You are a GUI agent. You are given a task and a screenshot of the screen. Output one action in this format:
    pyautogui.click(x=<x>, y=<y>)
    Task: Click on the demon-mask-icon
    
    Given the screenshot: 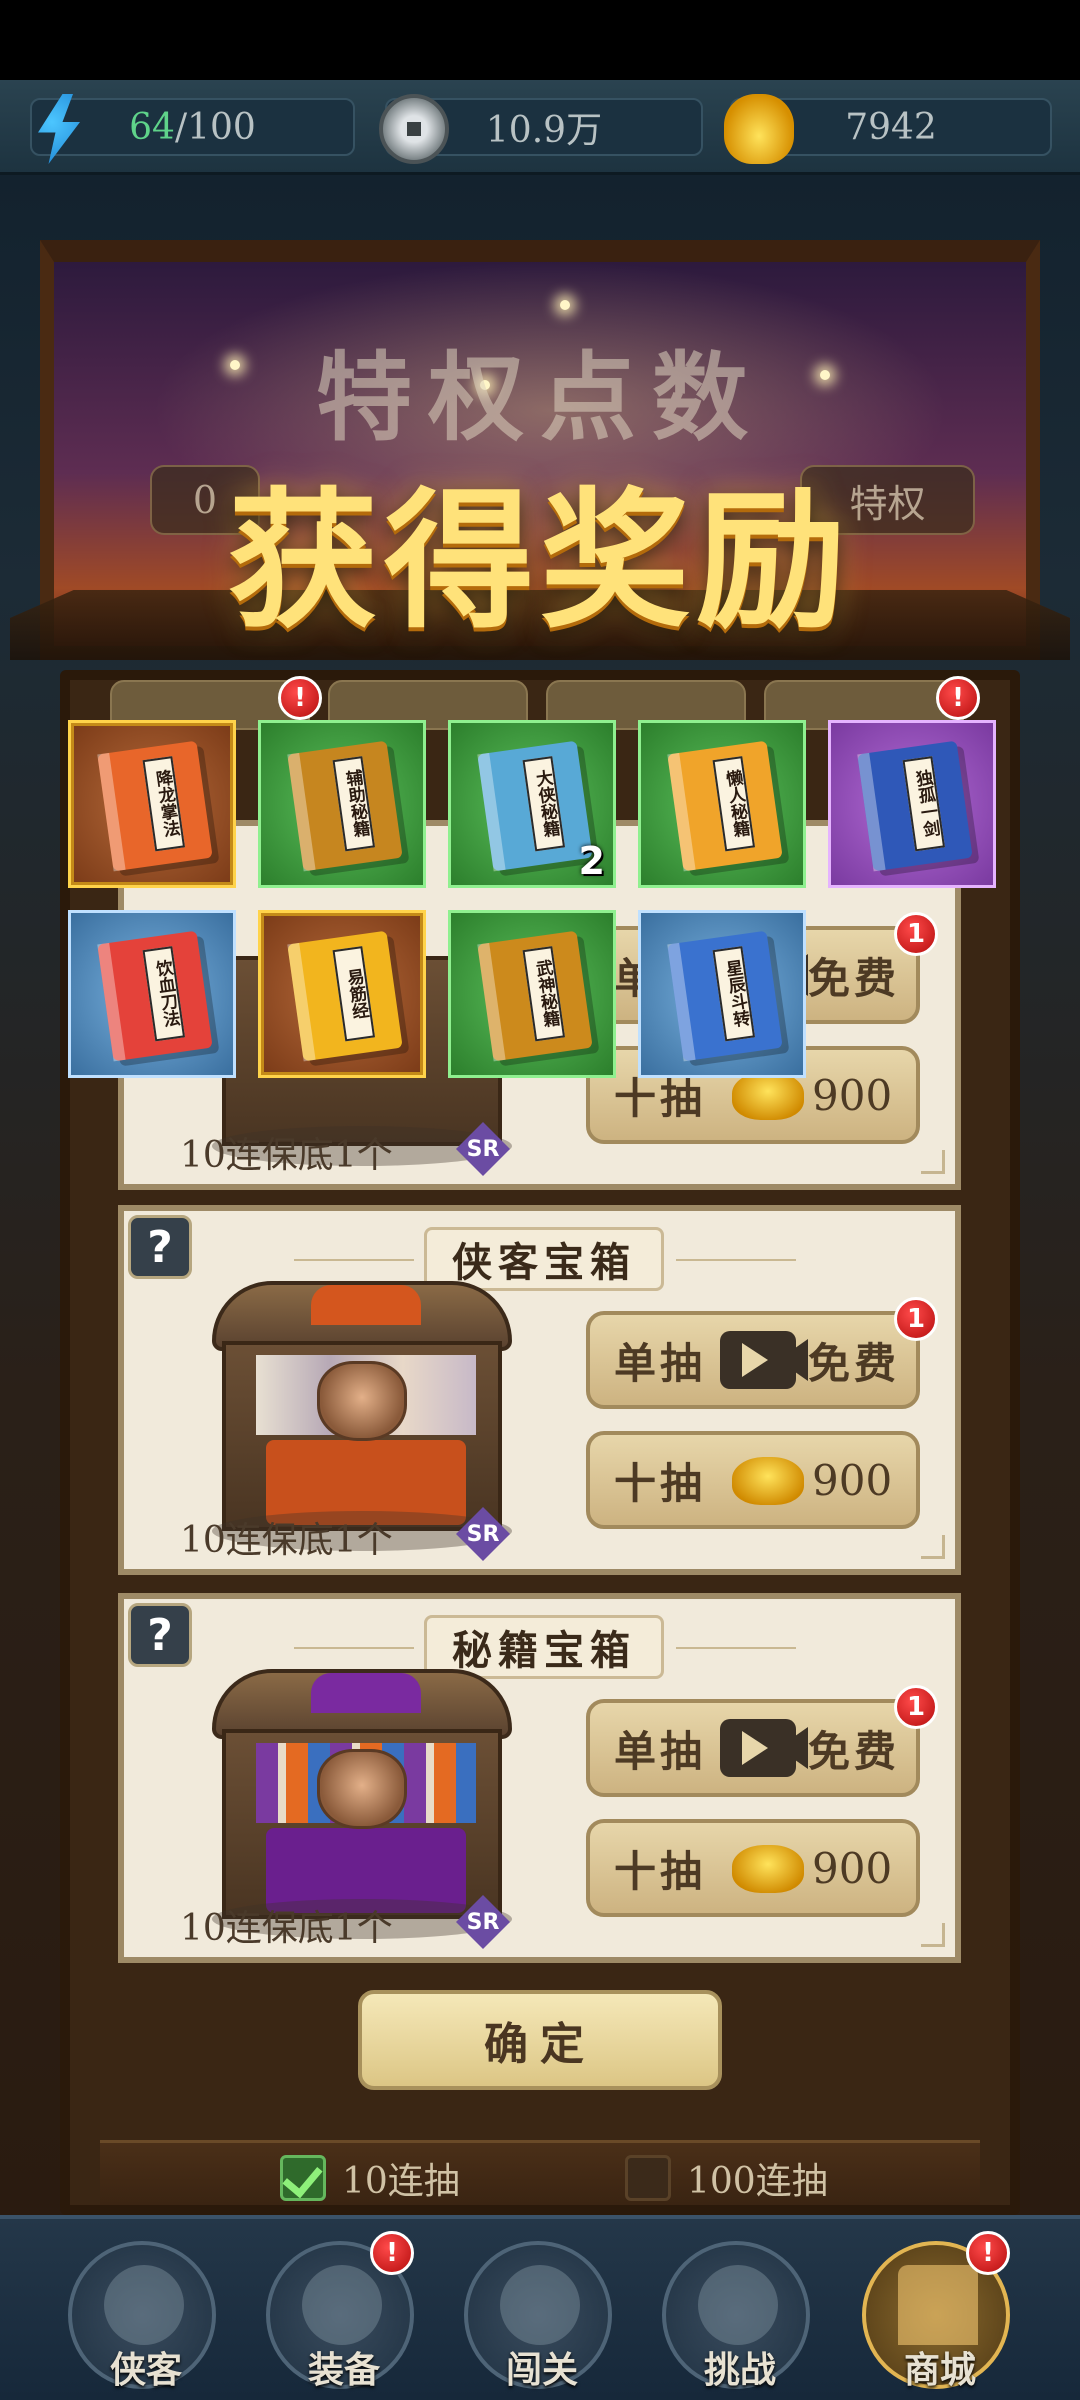 What is the action you would take?
    pyautogui.click(x=738, y=2305)
    